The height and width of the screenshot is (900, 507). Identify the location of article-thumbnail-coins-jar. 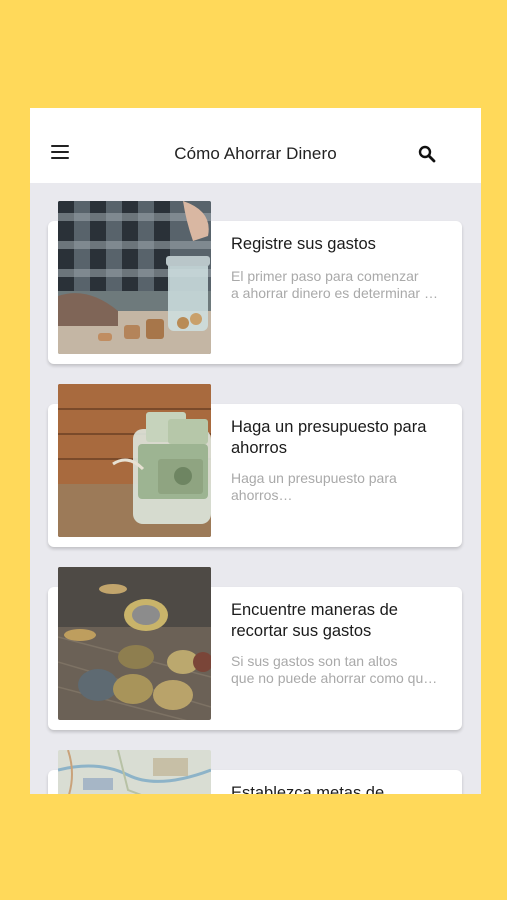
(134, 277).